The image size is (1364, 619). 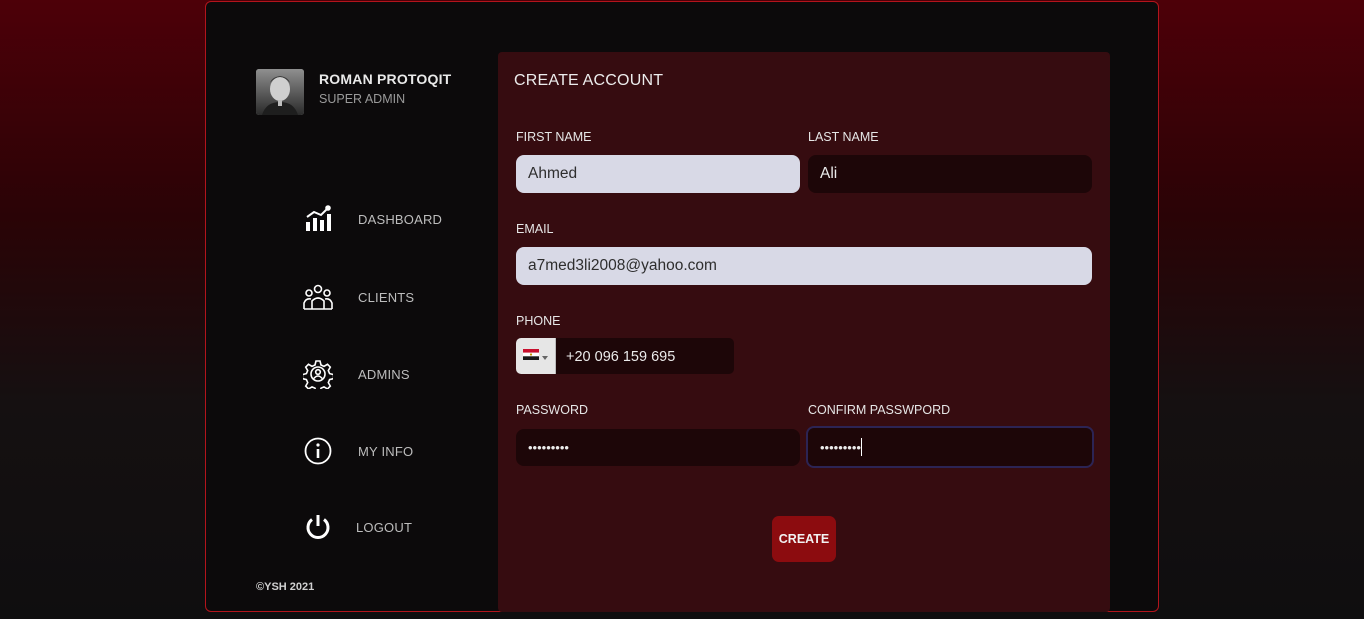 I want to click on email-label: EMAIL, so click(x=535, y=229).